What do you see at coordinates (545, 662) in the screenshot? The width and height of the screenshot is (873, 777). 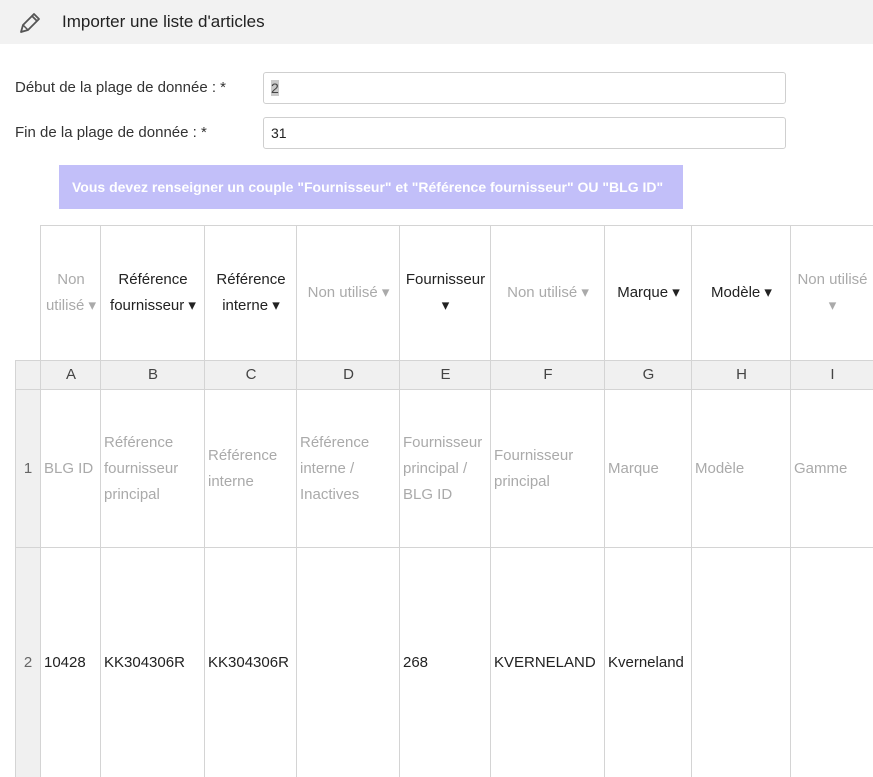 I see `cell-value: KVERNELAND` at bounding box center [545, 662].